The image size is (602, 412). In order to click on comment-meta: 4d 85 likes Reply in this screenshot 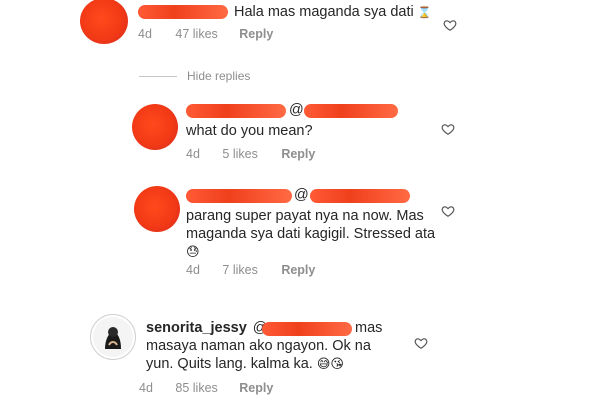, I will do `click(206, 388)`.